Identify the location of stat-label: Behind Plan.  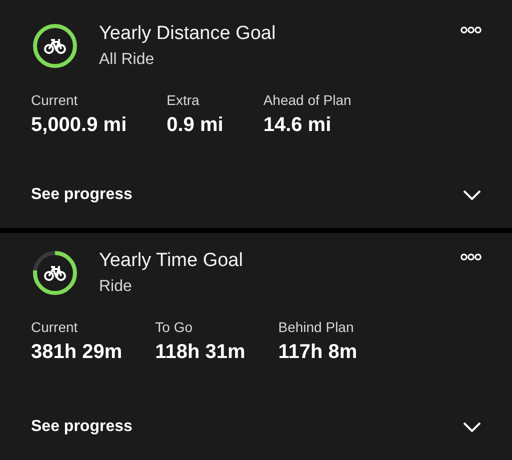
(316, 327).